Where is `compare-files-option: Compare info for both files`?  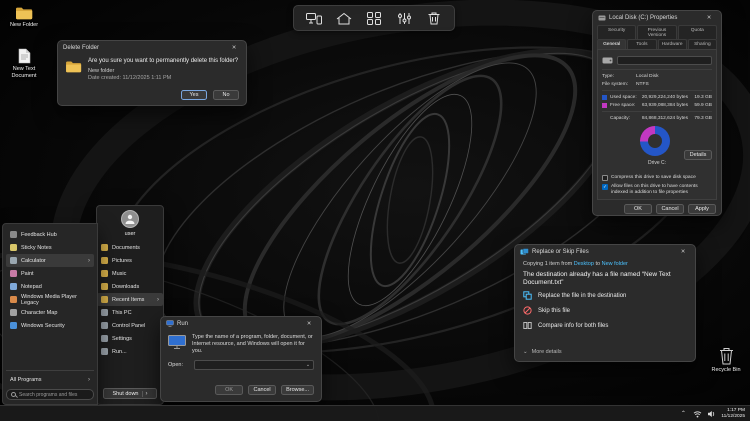 compare-files-option: Compare info for both files is located at coordinates (605, 325).